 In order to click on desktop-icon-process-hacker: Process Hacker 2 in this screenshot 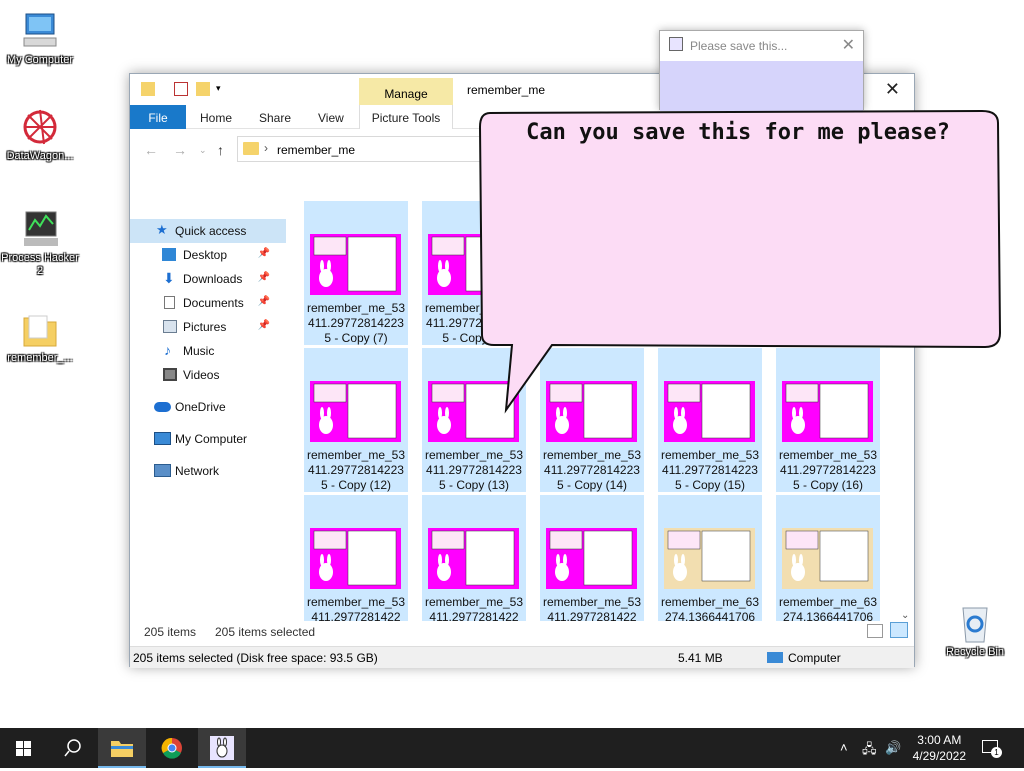, I will do `click(40, 243)`.